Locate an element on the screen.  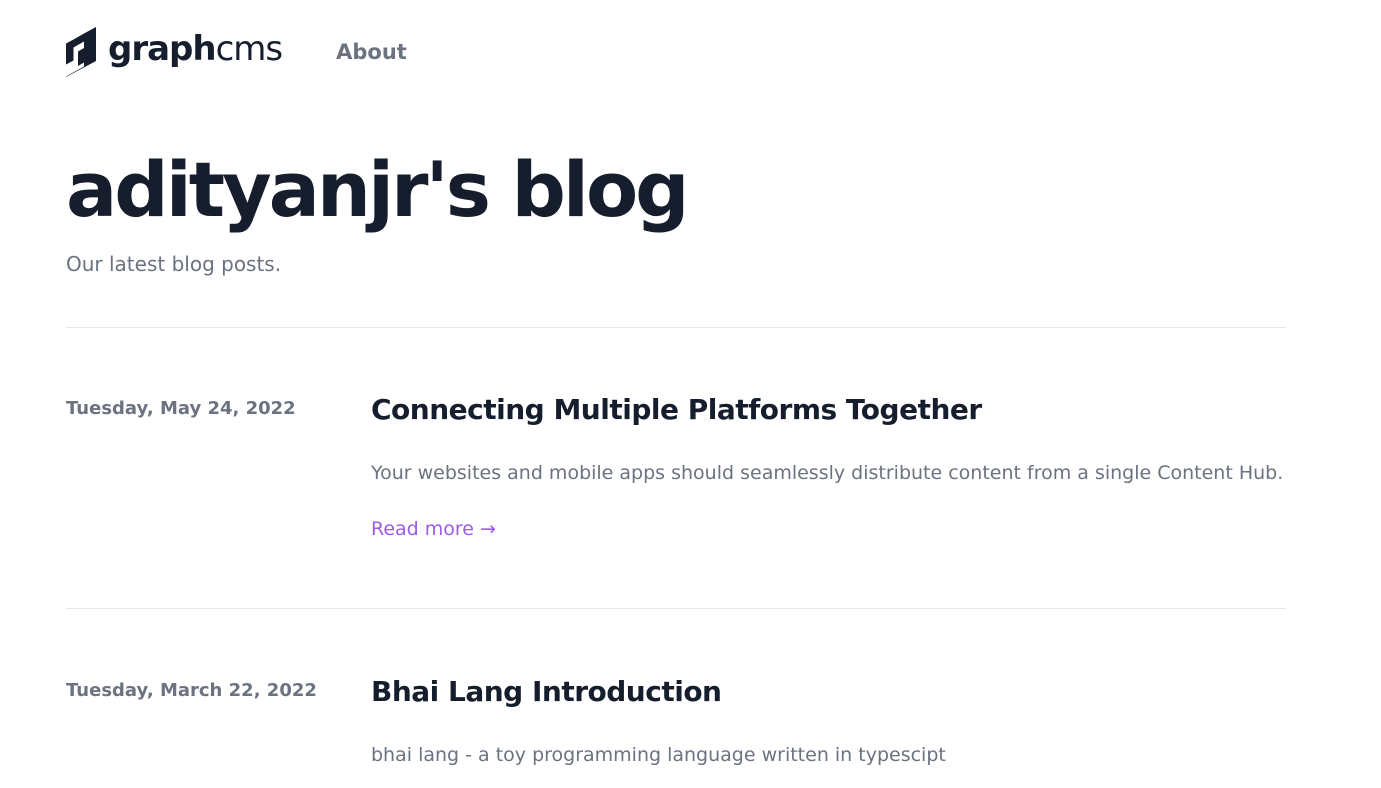
read-more-link: Read more → is located at coordinates (433, 529).